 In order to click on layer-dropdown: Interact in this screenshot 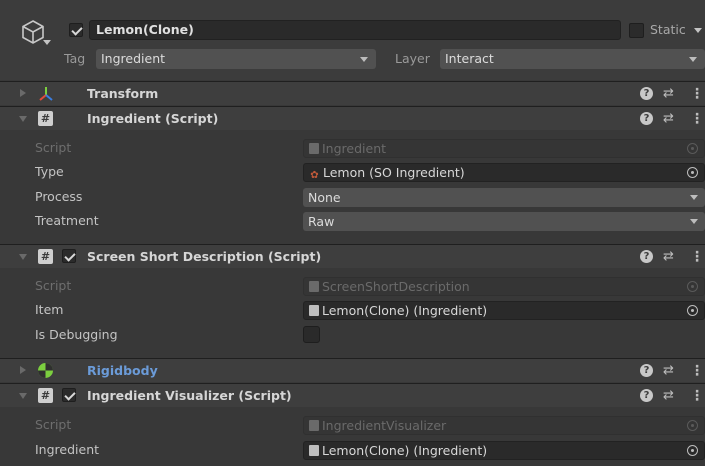, I will do `click(572, 59)`.